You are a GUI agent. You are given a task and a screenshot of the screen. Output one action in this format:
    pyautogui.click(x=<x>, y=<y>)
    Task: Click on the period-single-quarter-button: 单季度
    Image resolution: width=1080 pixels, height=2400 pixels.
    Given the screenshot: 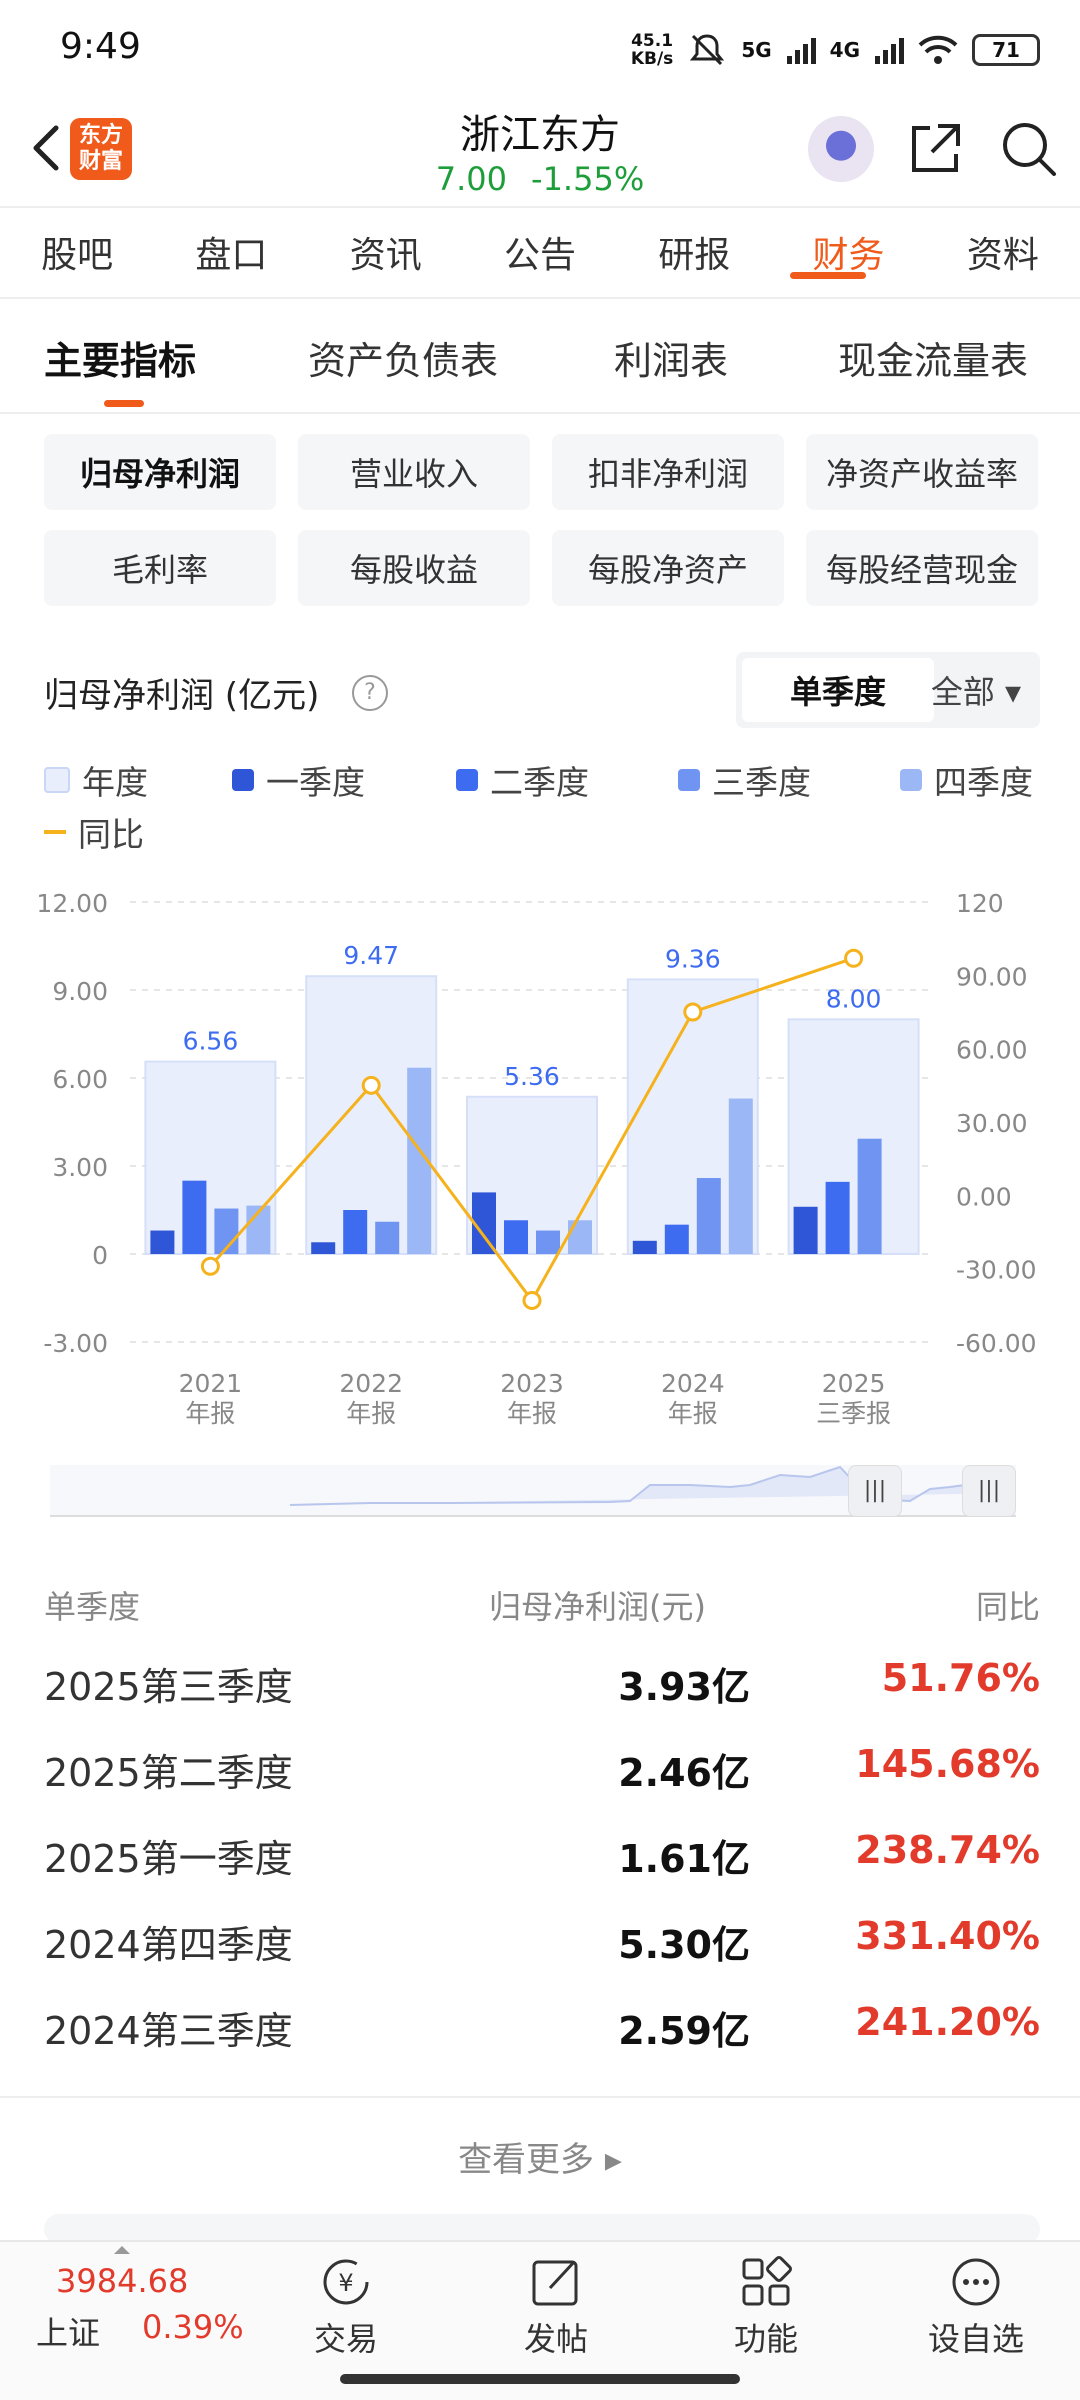 What is the action you would take?
    pyautogui.click(x=838, y=690)
    